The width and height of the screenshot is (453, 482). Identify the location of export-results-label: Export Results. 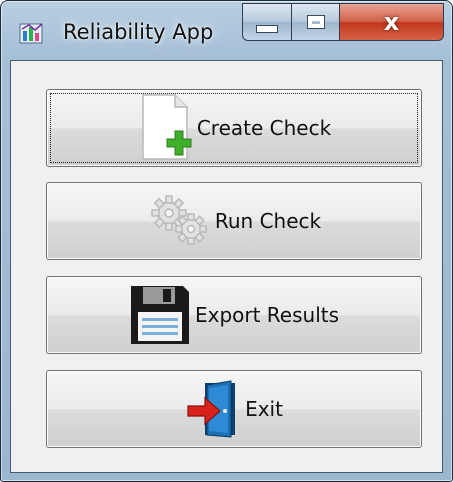
(267, 315).